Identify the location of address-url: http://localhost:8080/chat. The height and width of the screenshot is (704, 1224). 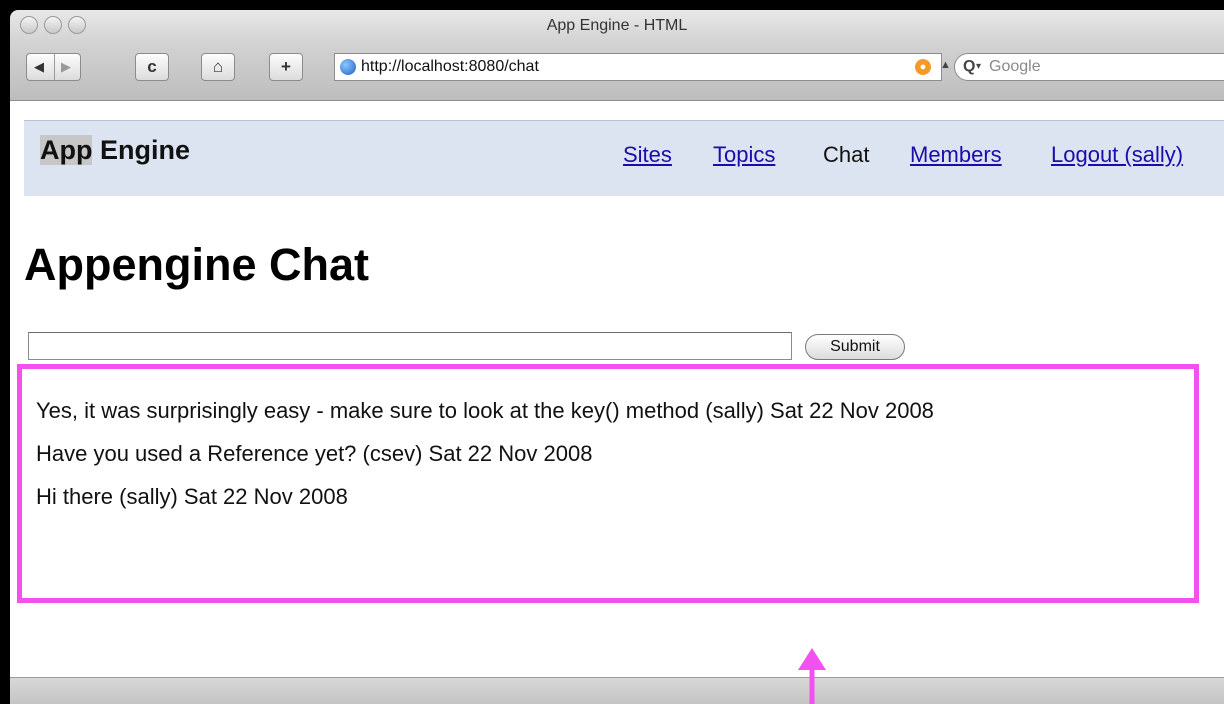
(450, 66).